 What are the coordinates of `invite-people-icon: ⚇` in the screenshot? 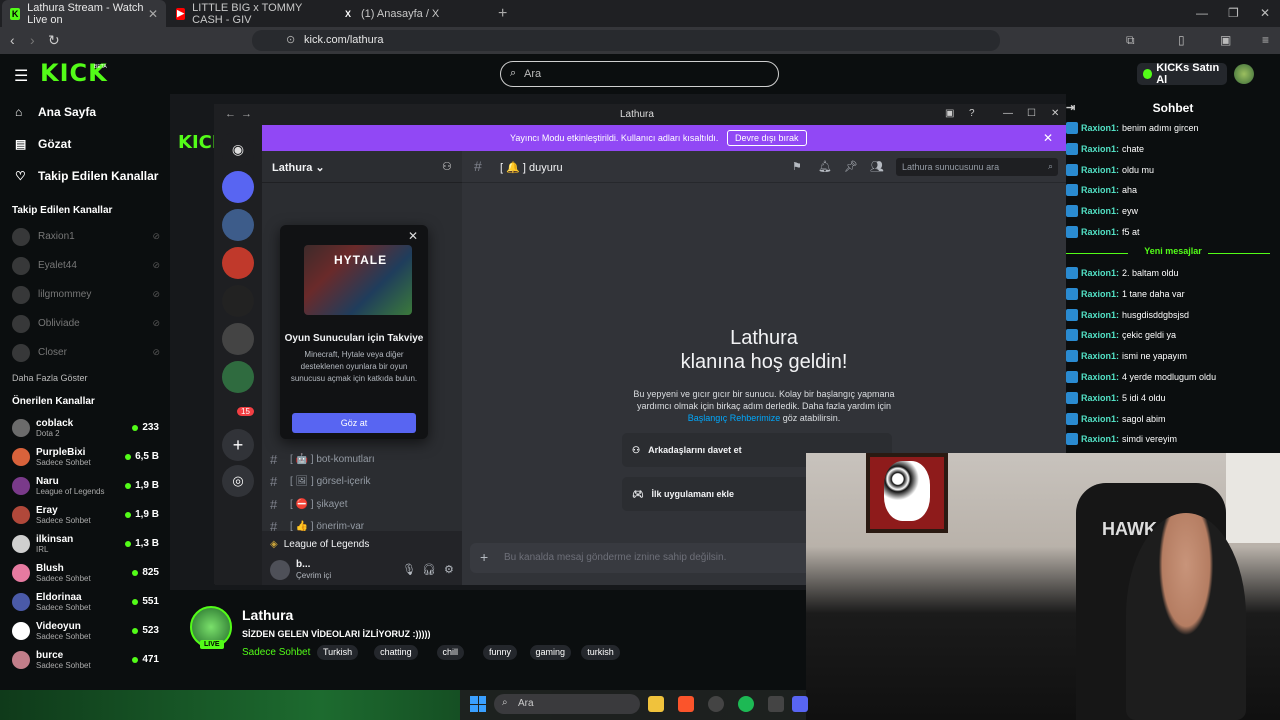 It's located at (447, 166).